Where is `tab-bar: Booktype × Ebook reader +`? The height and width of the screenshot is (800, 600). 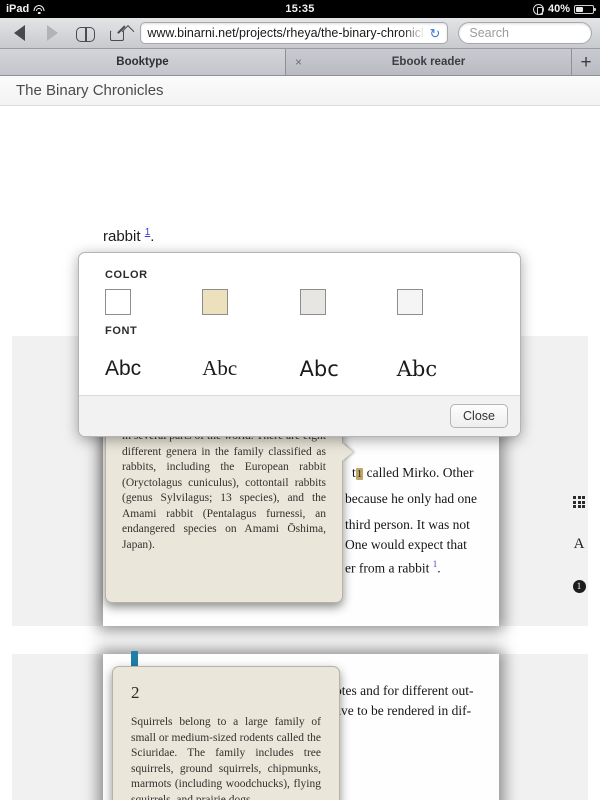 tab-bar: Booktype × Ebook reader + is located at coordinates (300, 62).